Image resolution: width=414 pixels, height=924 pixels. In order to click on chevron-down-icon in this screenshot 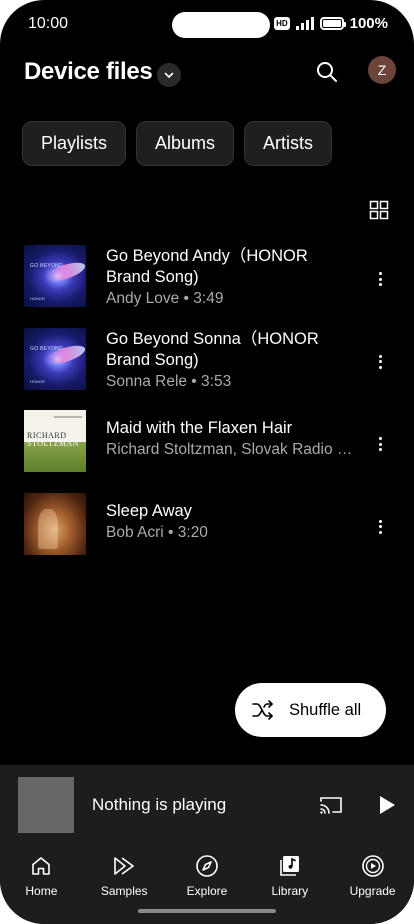, I will do `click(169, 75)`.